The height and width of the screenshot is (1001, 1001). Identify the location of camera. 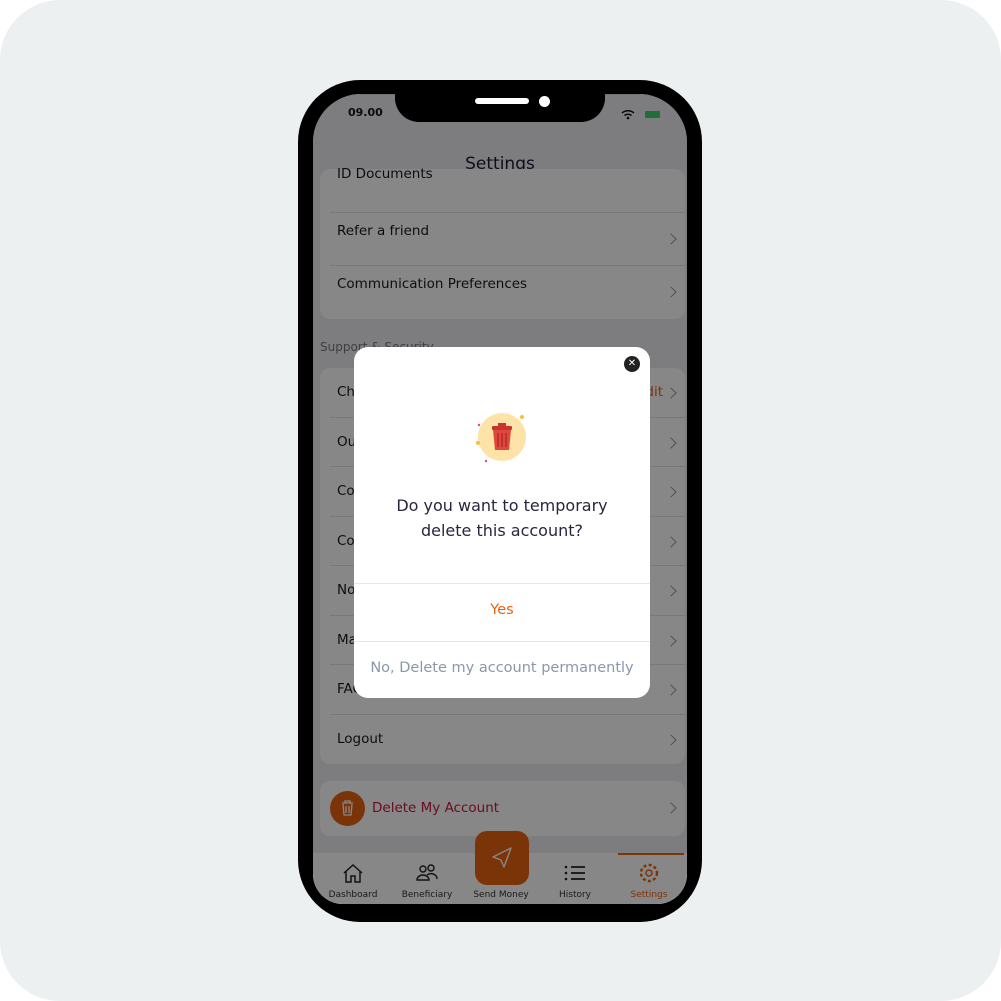
(544, 101).